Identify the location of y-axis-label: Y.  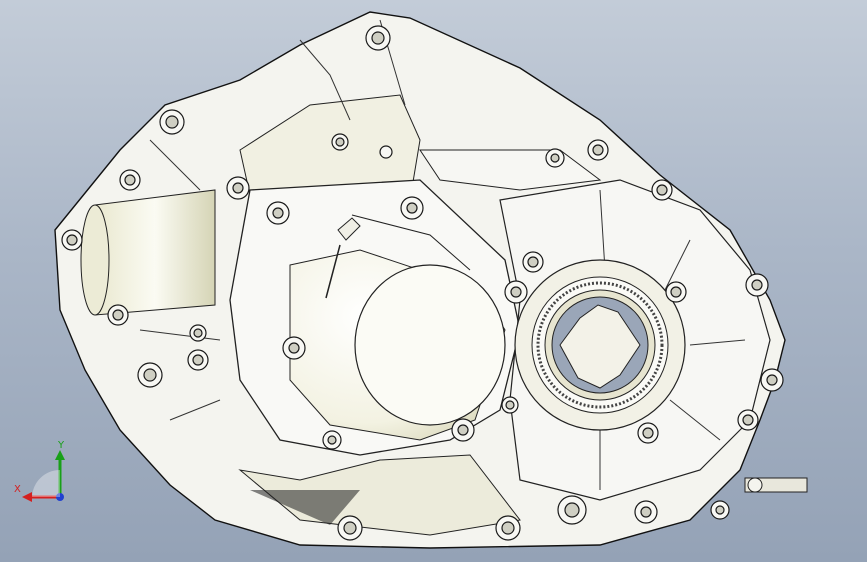
(61, 445).